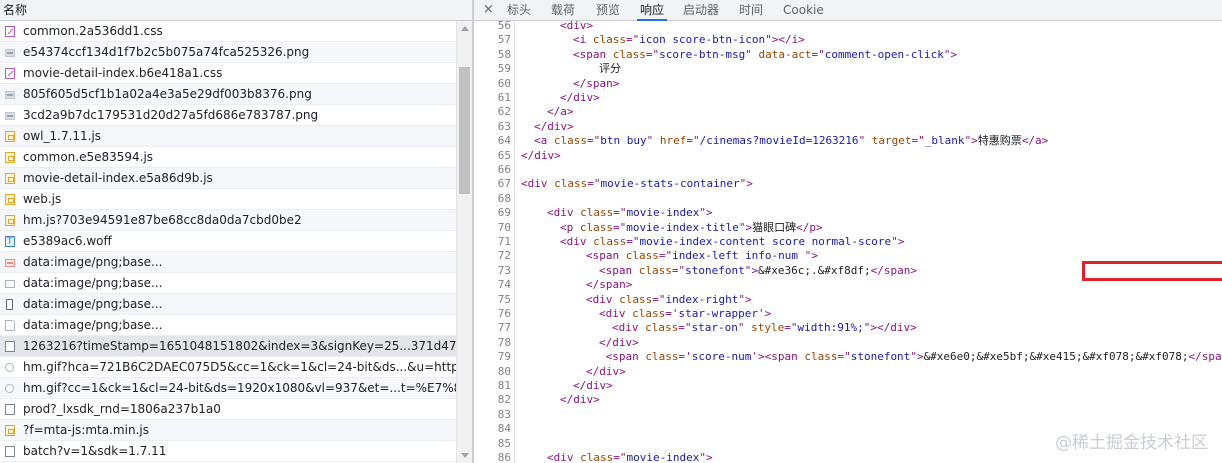 The image size is (1222, 463). What do you see at coordinates (803, 10) in the screenshot?
I see `tab-cookie: Cookie` at bounding box center [803, 10].